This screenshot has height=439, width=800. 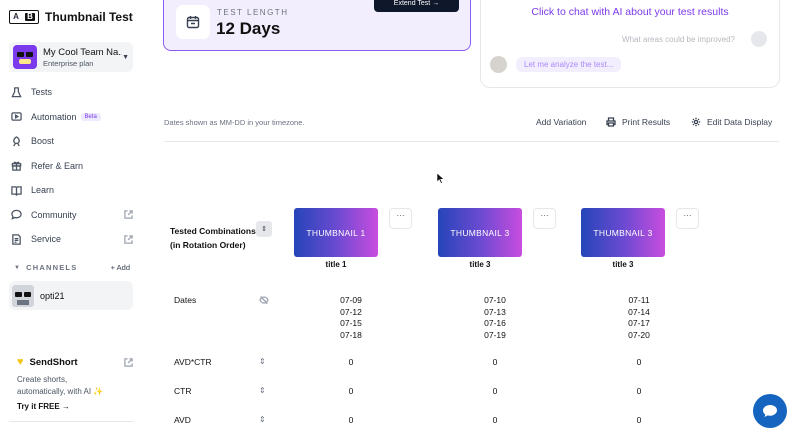 I want to click on user-question: What areas could be improved?, so click(x=678, y=39).